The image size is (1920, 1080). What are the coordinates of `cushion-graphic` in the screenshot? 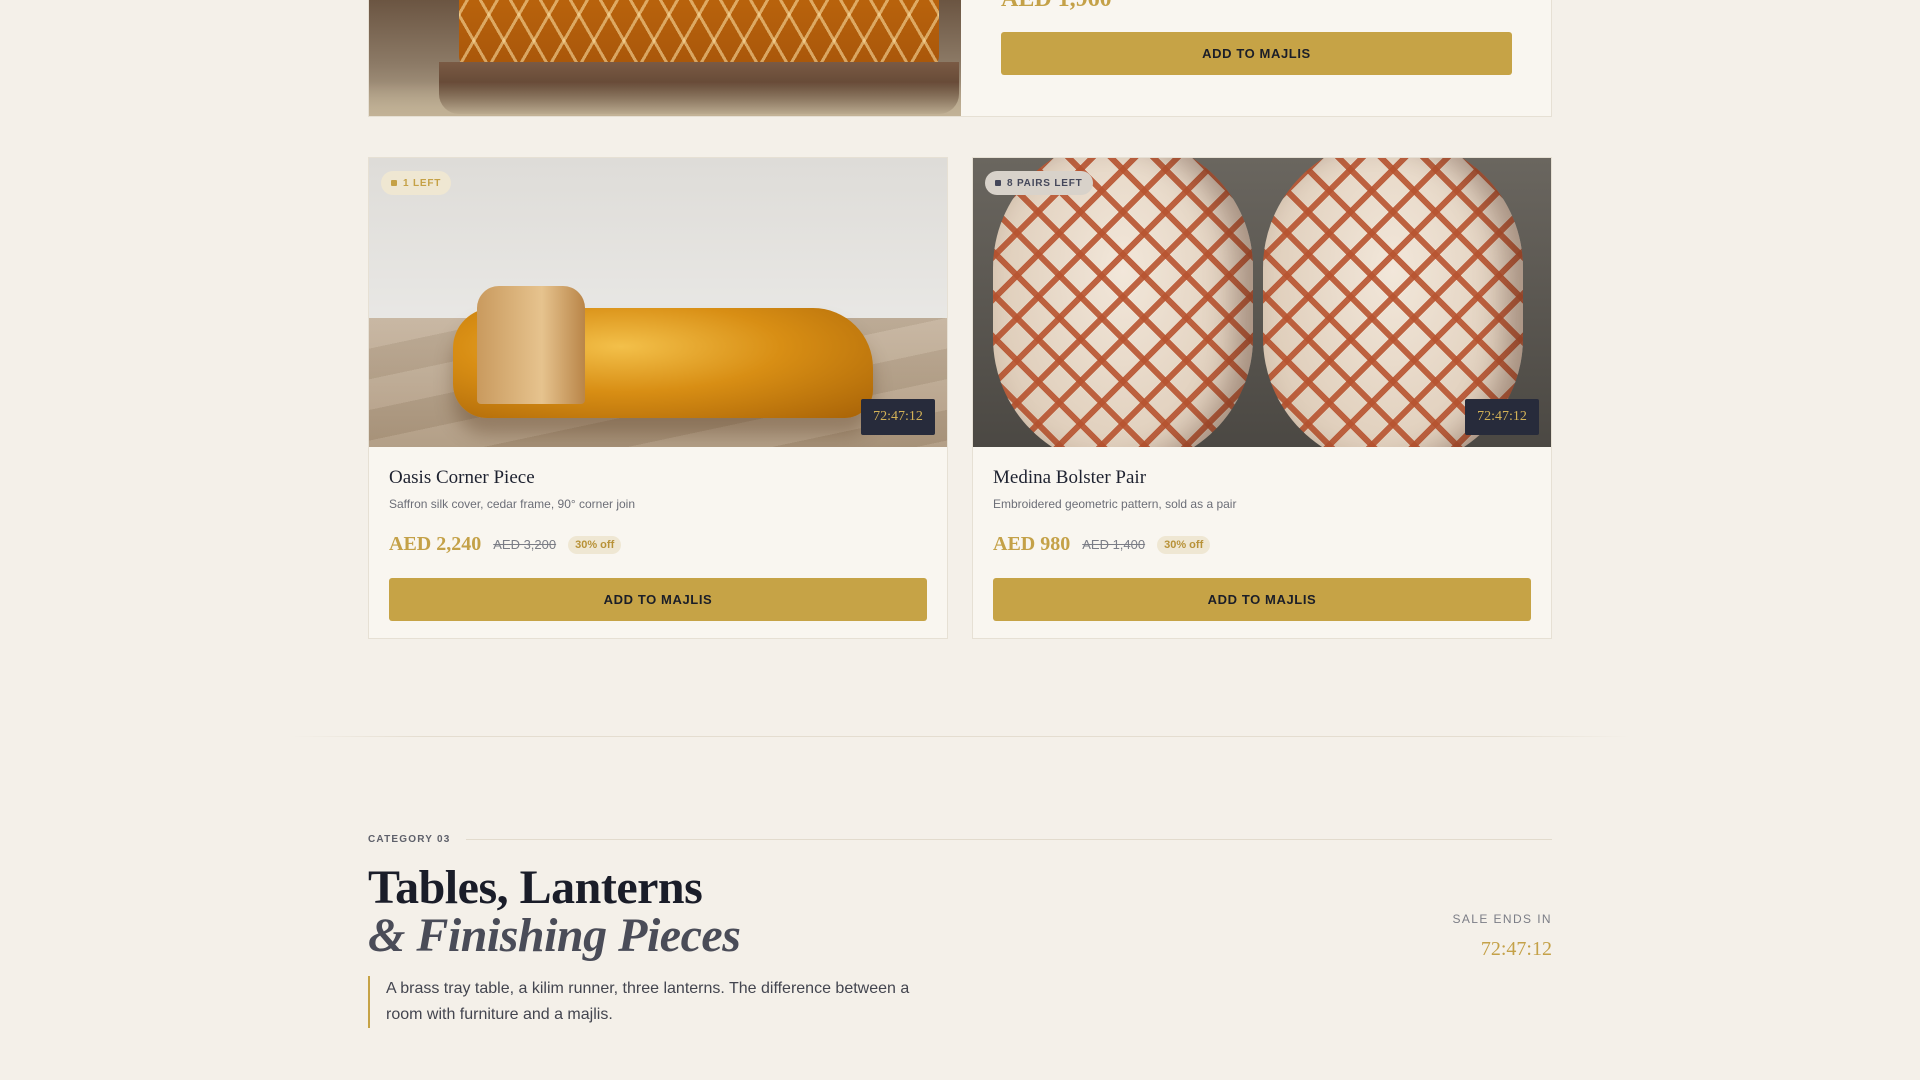 It's located at (699, 35).